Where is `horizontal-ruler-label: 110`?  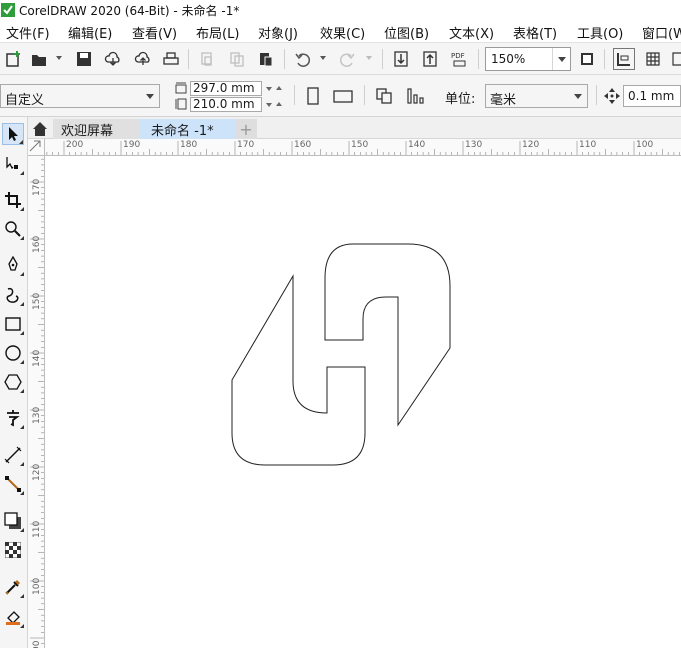
horizontal-ruler-label: 110 is located at coordinates (588, 145).